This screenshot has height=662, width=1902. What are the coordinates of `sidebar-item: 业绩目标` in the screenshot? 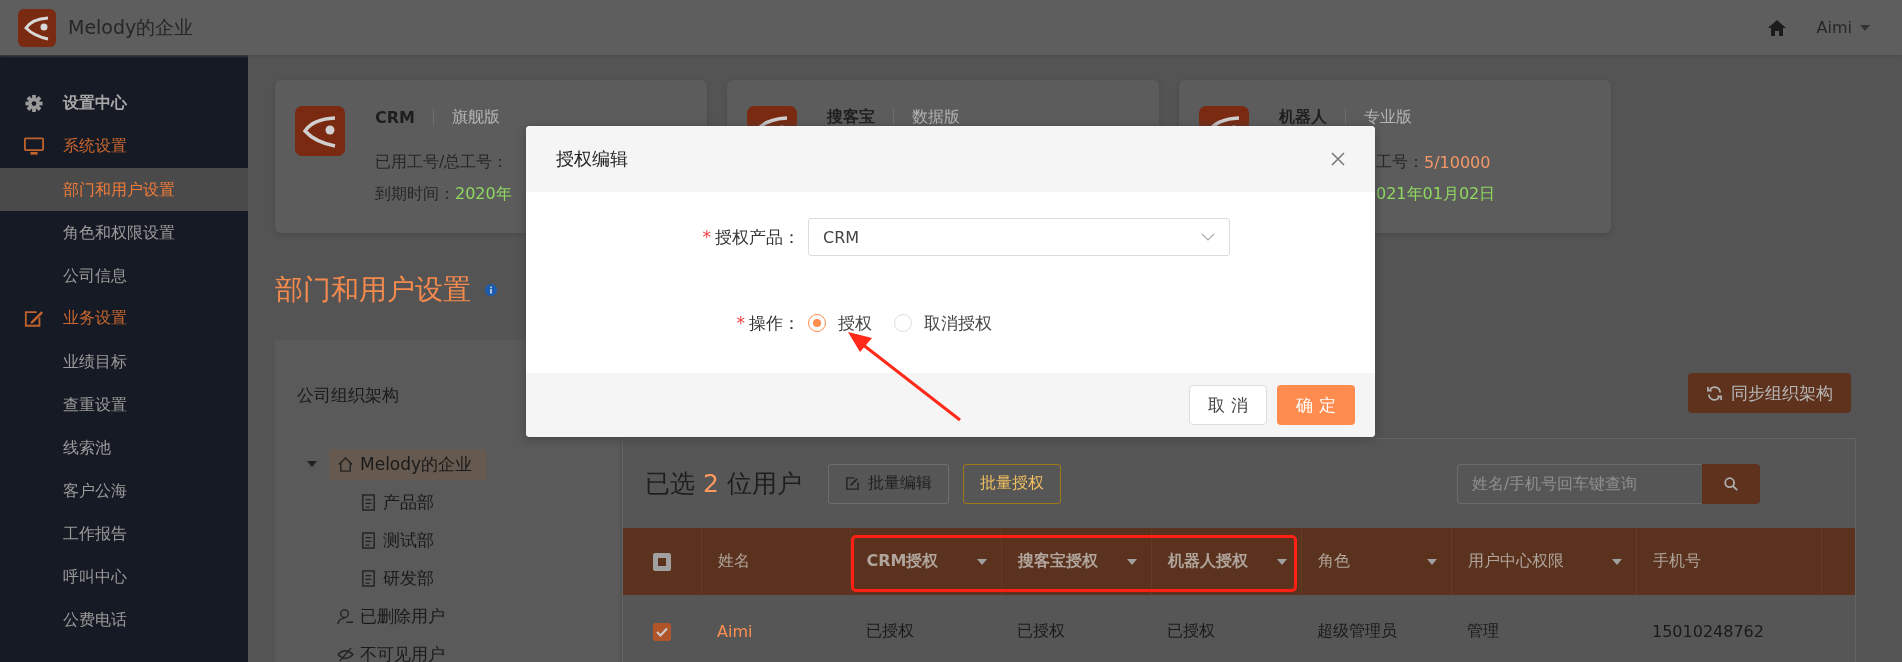 It's located at (124, 361).